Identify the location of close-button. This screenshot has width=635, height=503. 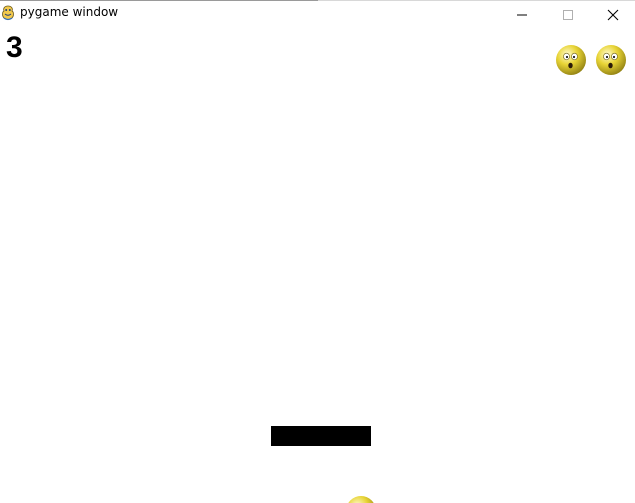
(612, 14).